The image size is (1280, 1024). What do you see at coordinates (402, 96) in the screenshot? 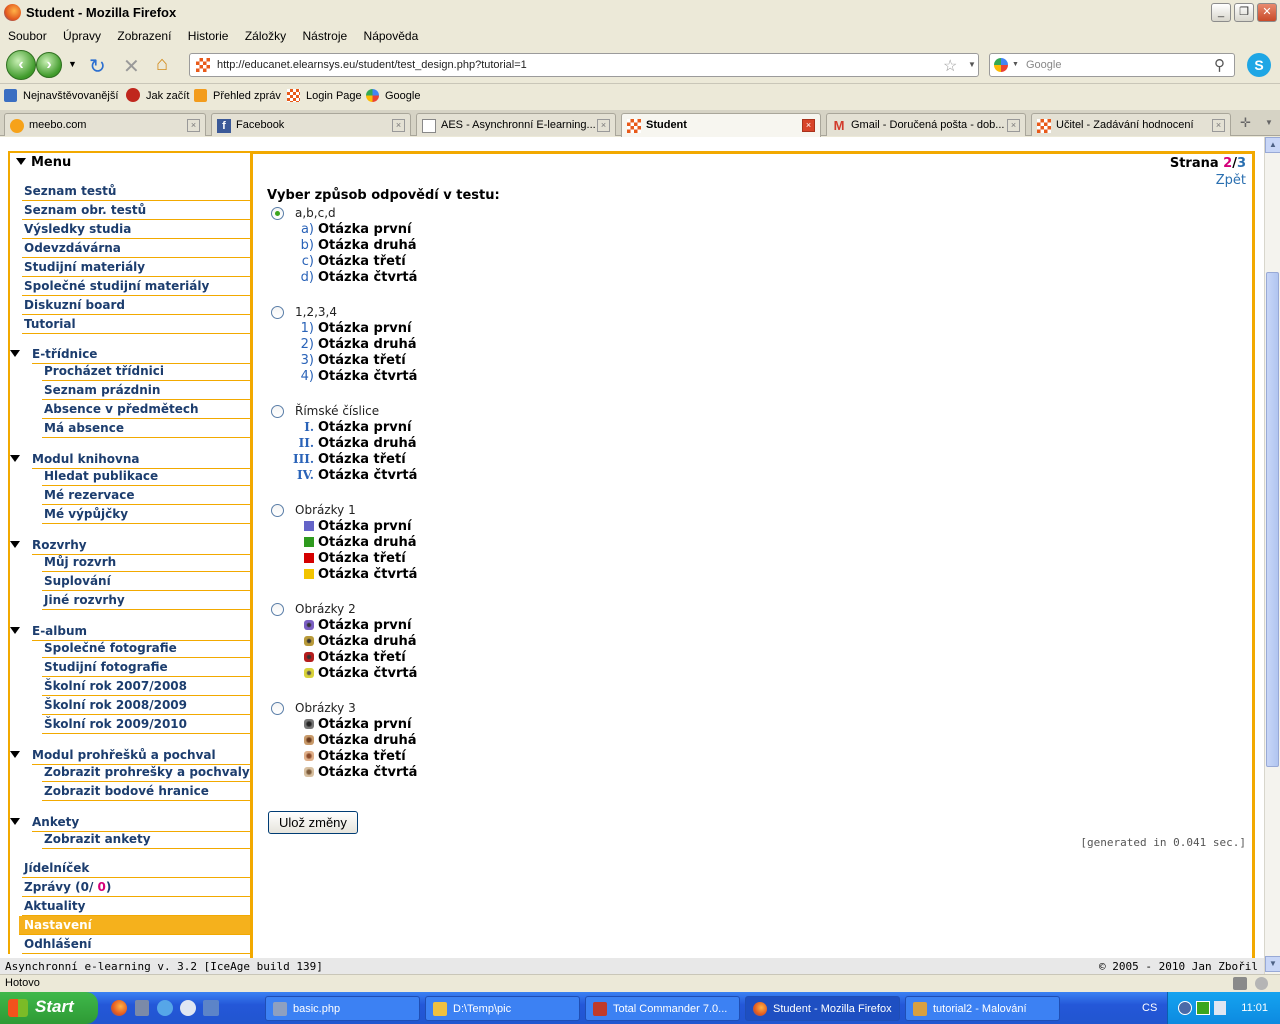
I see `bookmark-google: Google` at bounding box center [402, 96].